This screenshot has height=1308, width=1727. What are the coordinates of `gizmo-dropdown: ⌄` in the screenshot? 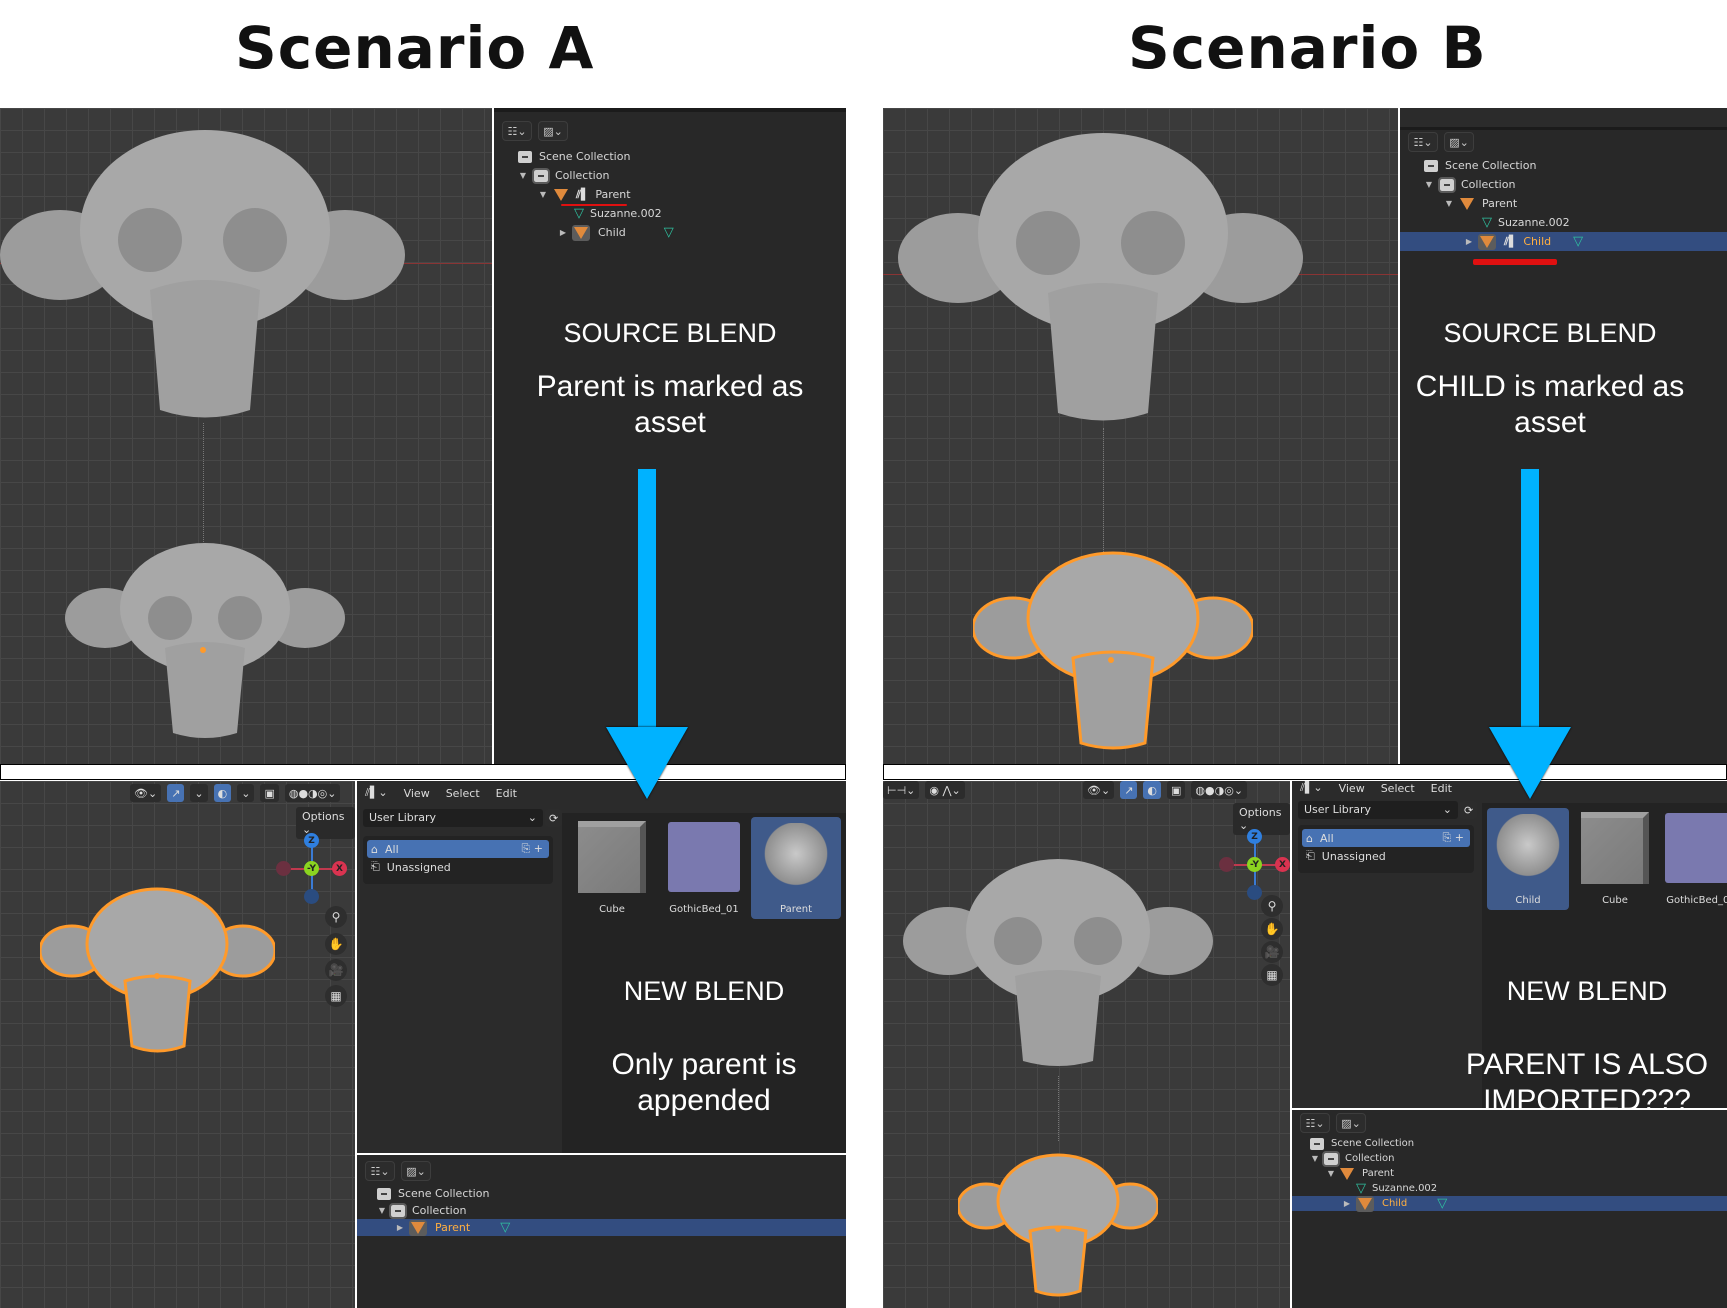 It's located at (199, 793).